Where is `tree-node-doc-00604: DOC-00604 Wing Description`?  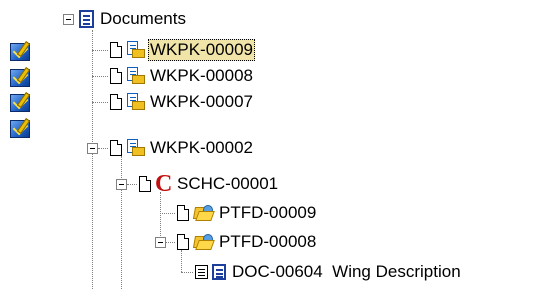
tree-node-doc-00604: DOC-00604 Wing Description is located at coordinates (329, 272).